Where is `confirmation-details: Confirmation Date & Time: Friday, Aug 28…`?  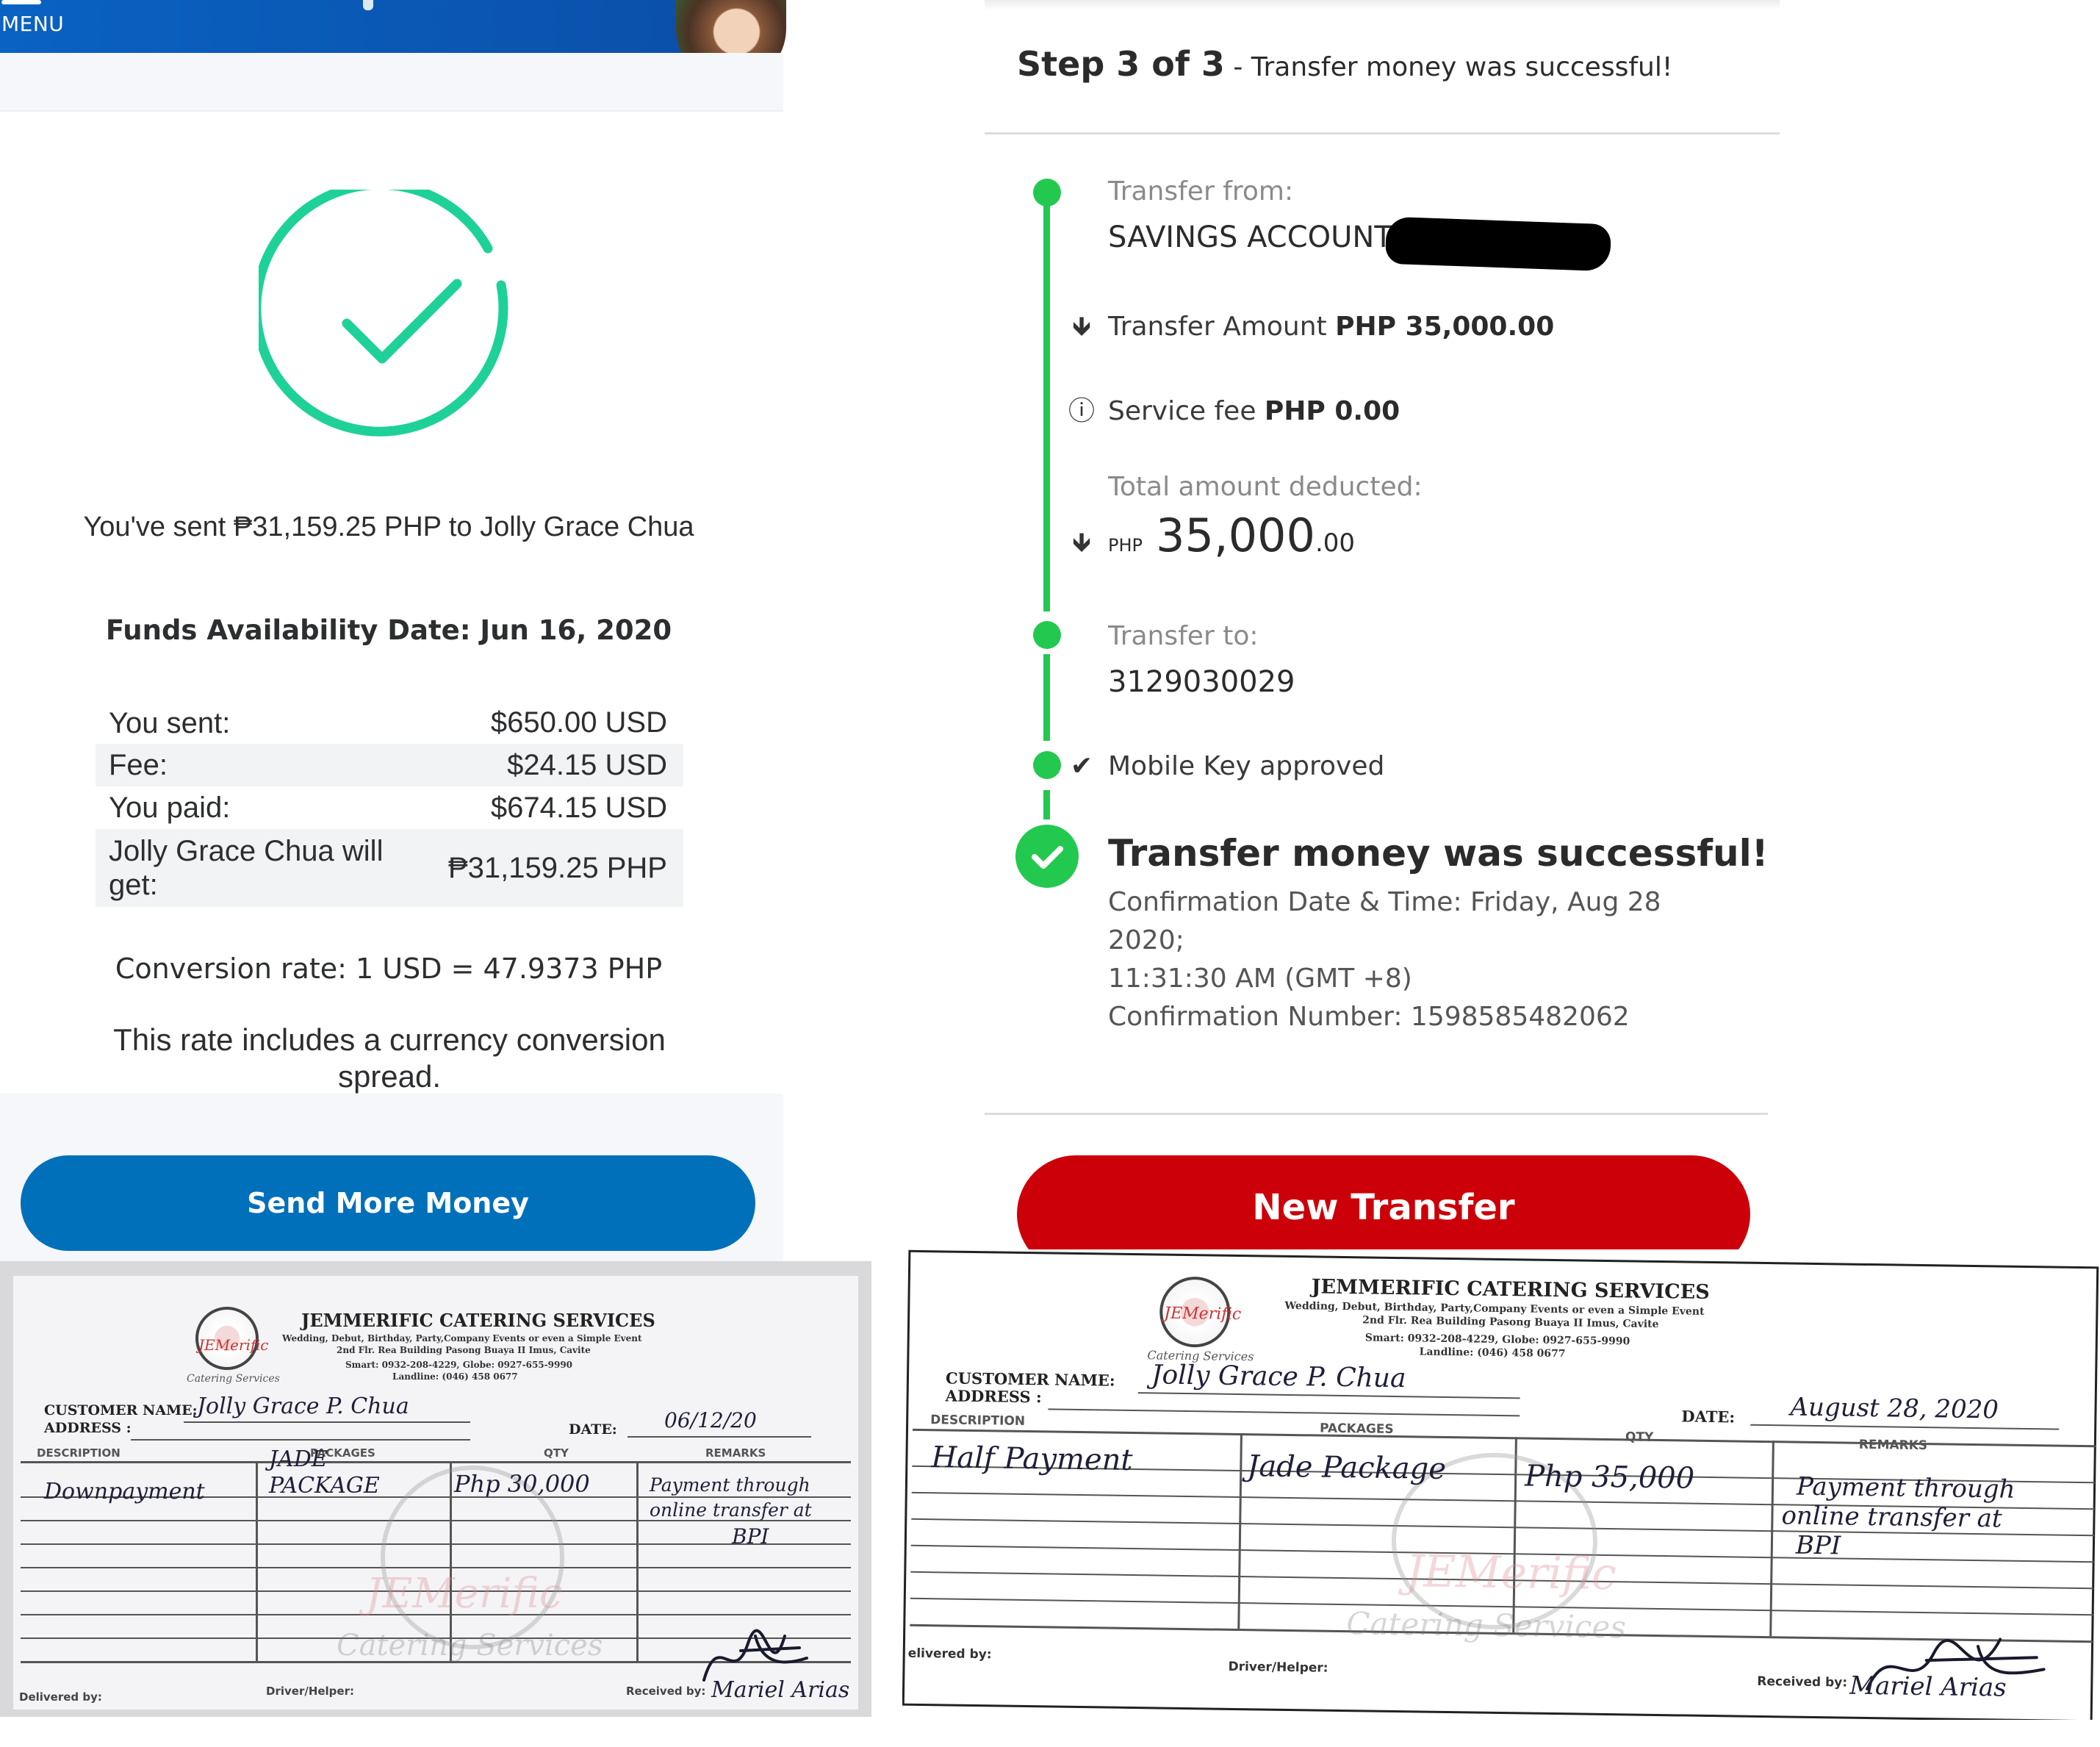 confirmation-details: Confirmation Date & Time: Friday, Aug 28… is located at coordinates (1424, 959).